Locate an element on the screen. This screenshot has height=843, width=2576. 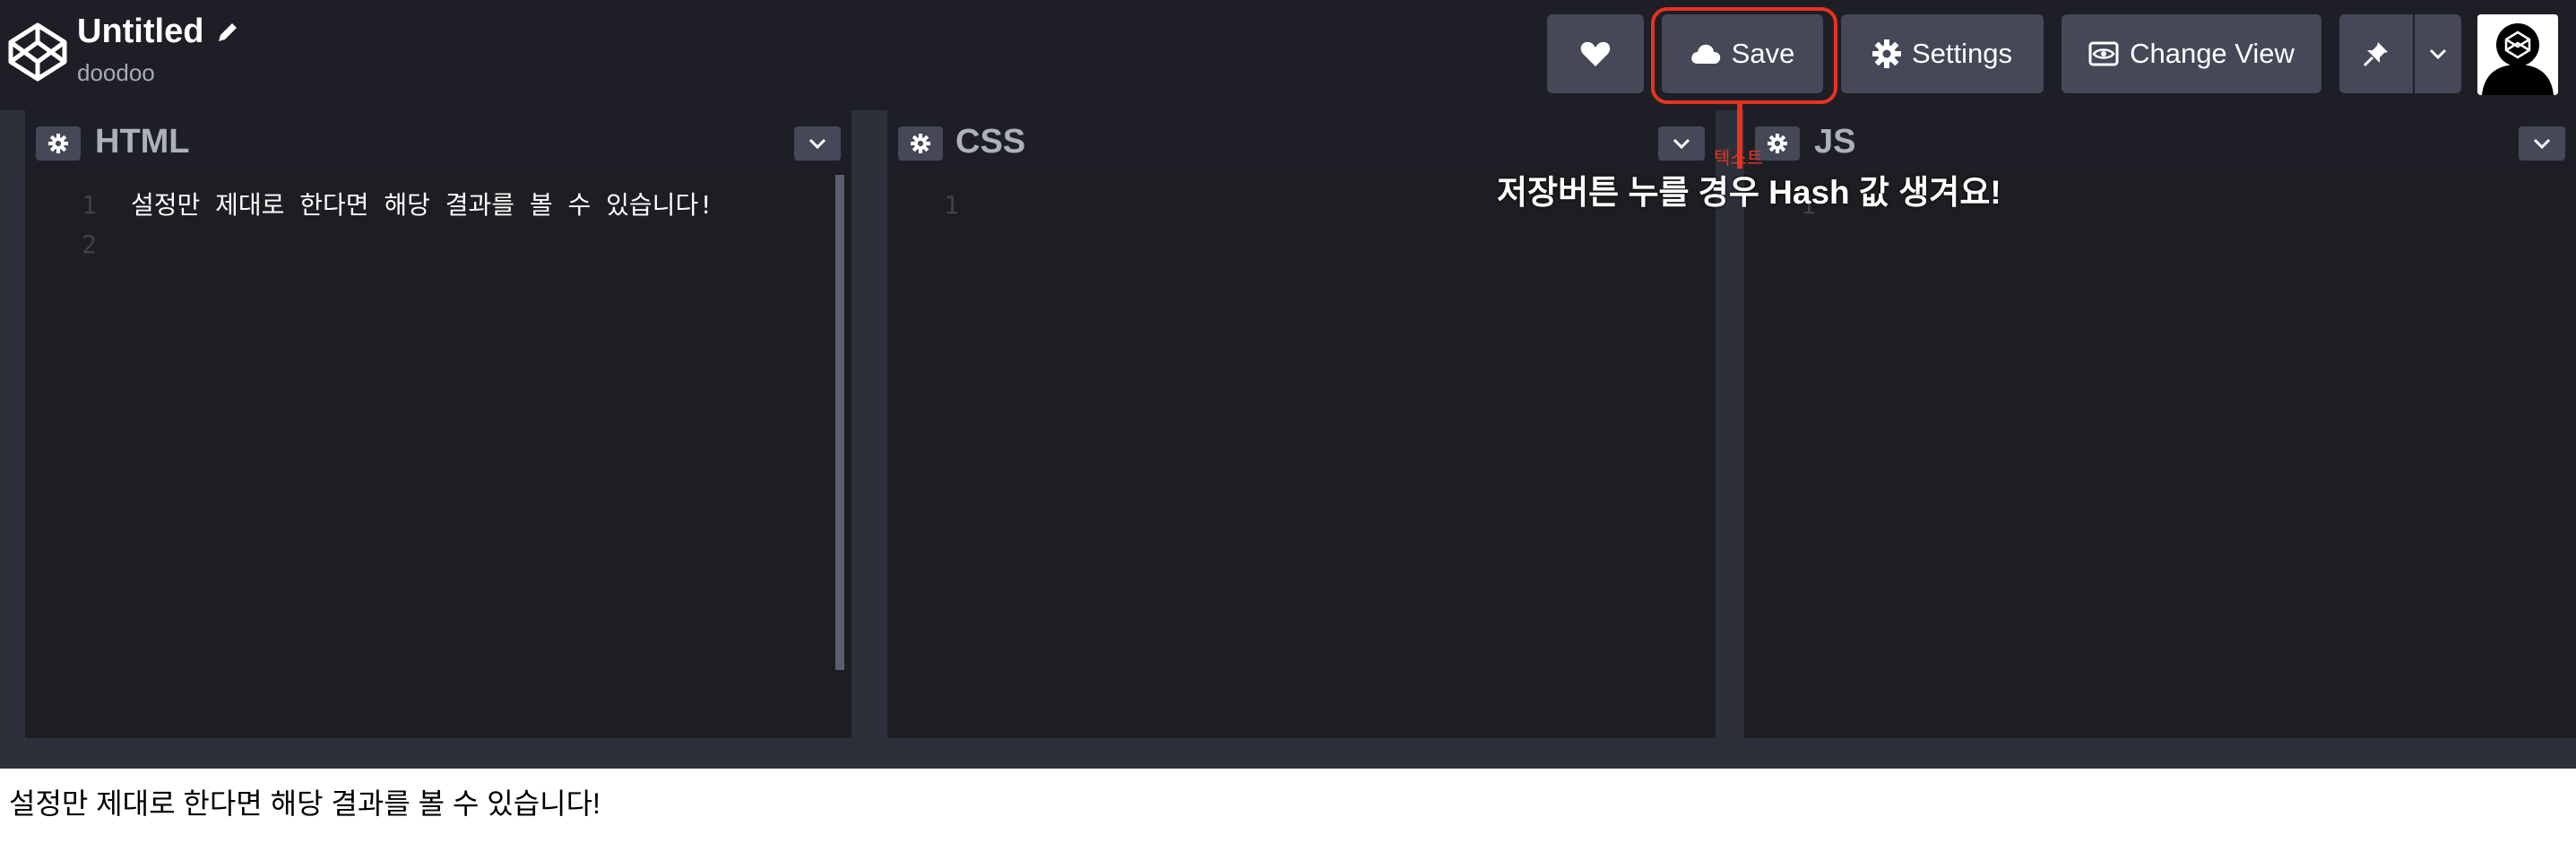
js-collapse-button is located at coordinates (2542, 143).